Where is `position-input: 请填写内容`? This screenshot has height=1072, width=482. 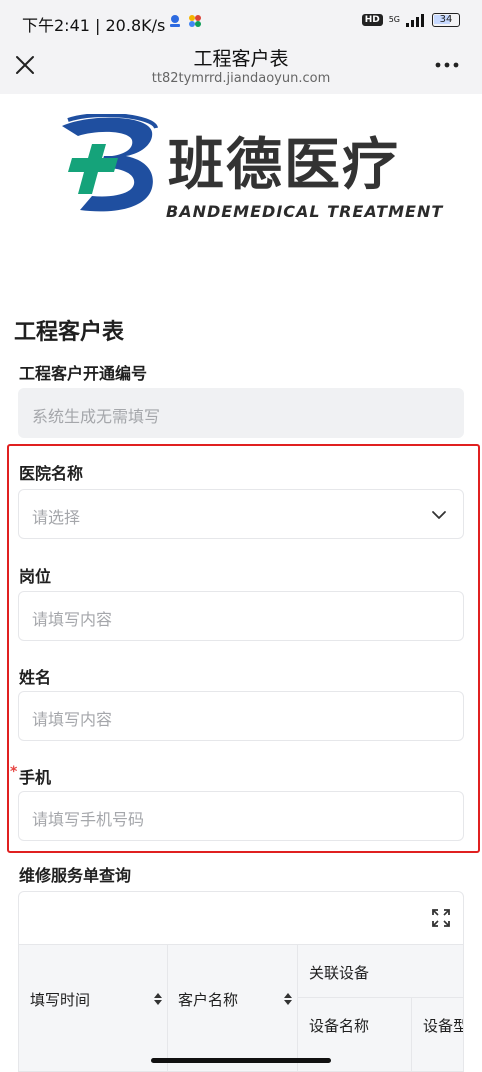 position-input: 请填写内容 is located at coordinates (241, 616).